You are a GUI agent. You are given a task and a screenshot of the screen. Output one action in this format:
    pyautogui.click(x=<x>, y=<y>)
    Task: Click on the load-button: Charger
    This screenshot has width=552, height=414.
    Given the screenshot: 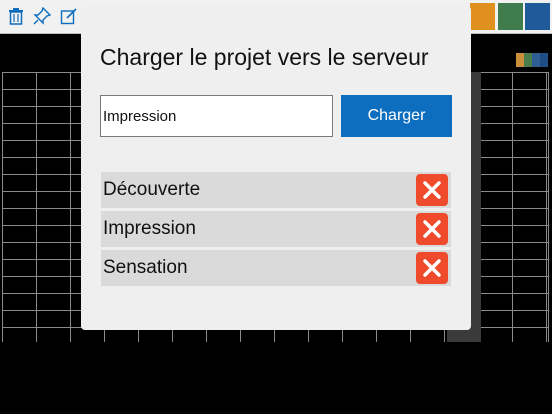 What is the action you would take?
    pyautogui.click(x=396, y=116)
    